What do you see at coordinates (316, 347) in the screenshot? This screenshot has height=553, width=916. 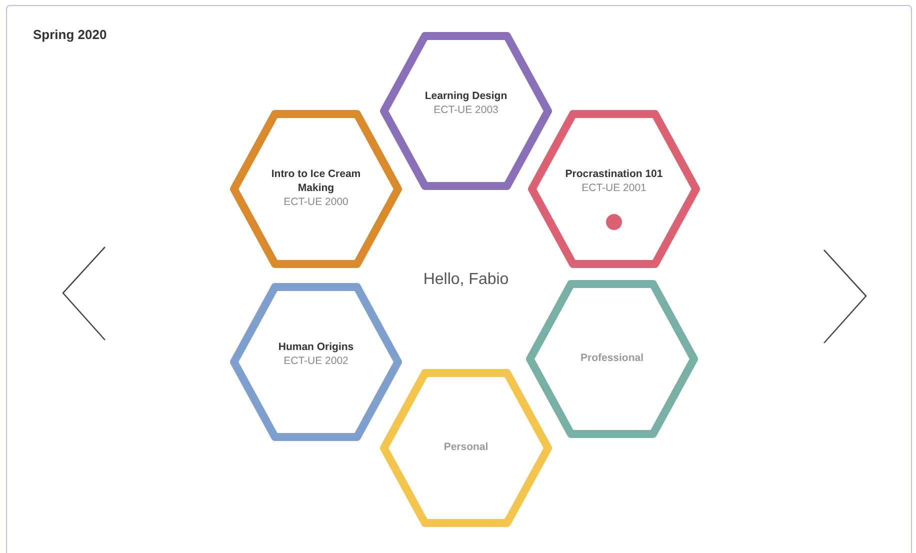 I see `course-title: Human Origins` at bounding box center [316, 347].